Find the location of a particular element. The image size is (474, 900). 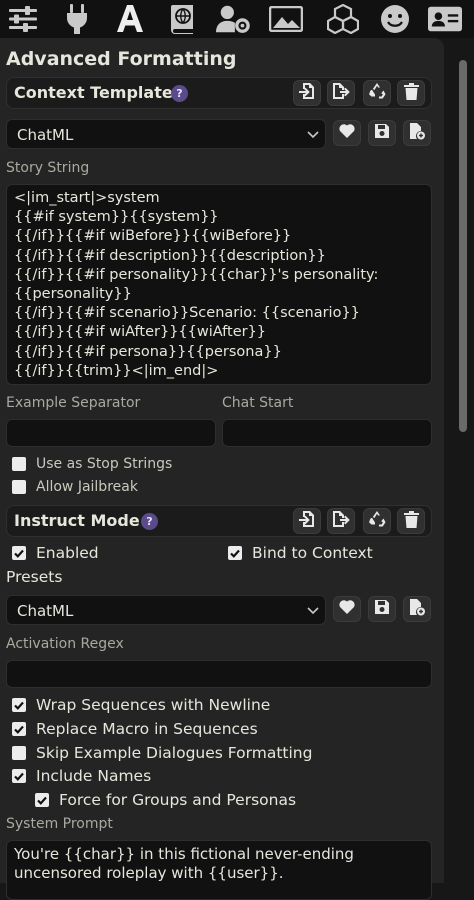

allow-jailbreak-option: Allow Jailbreak is located at coordinates (75, 487).